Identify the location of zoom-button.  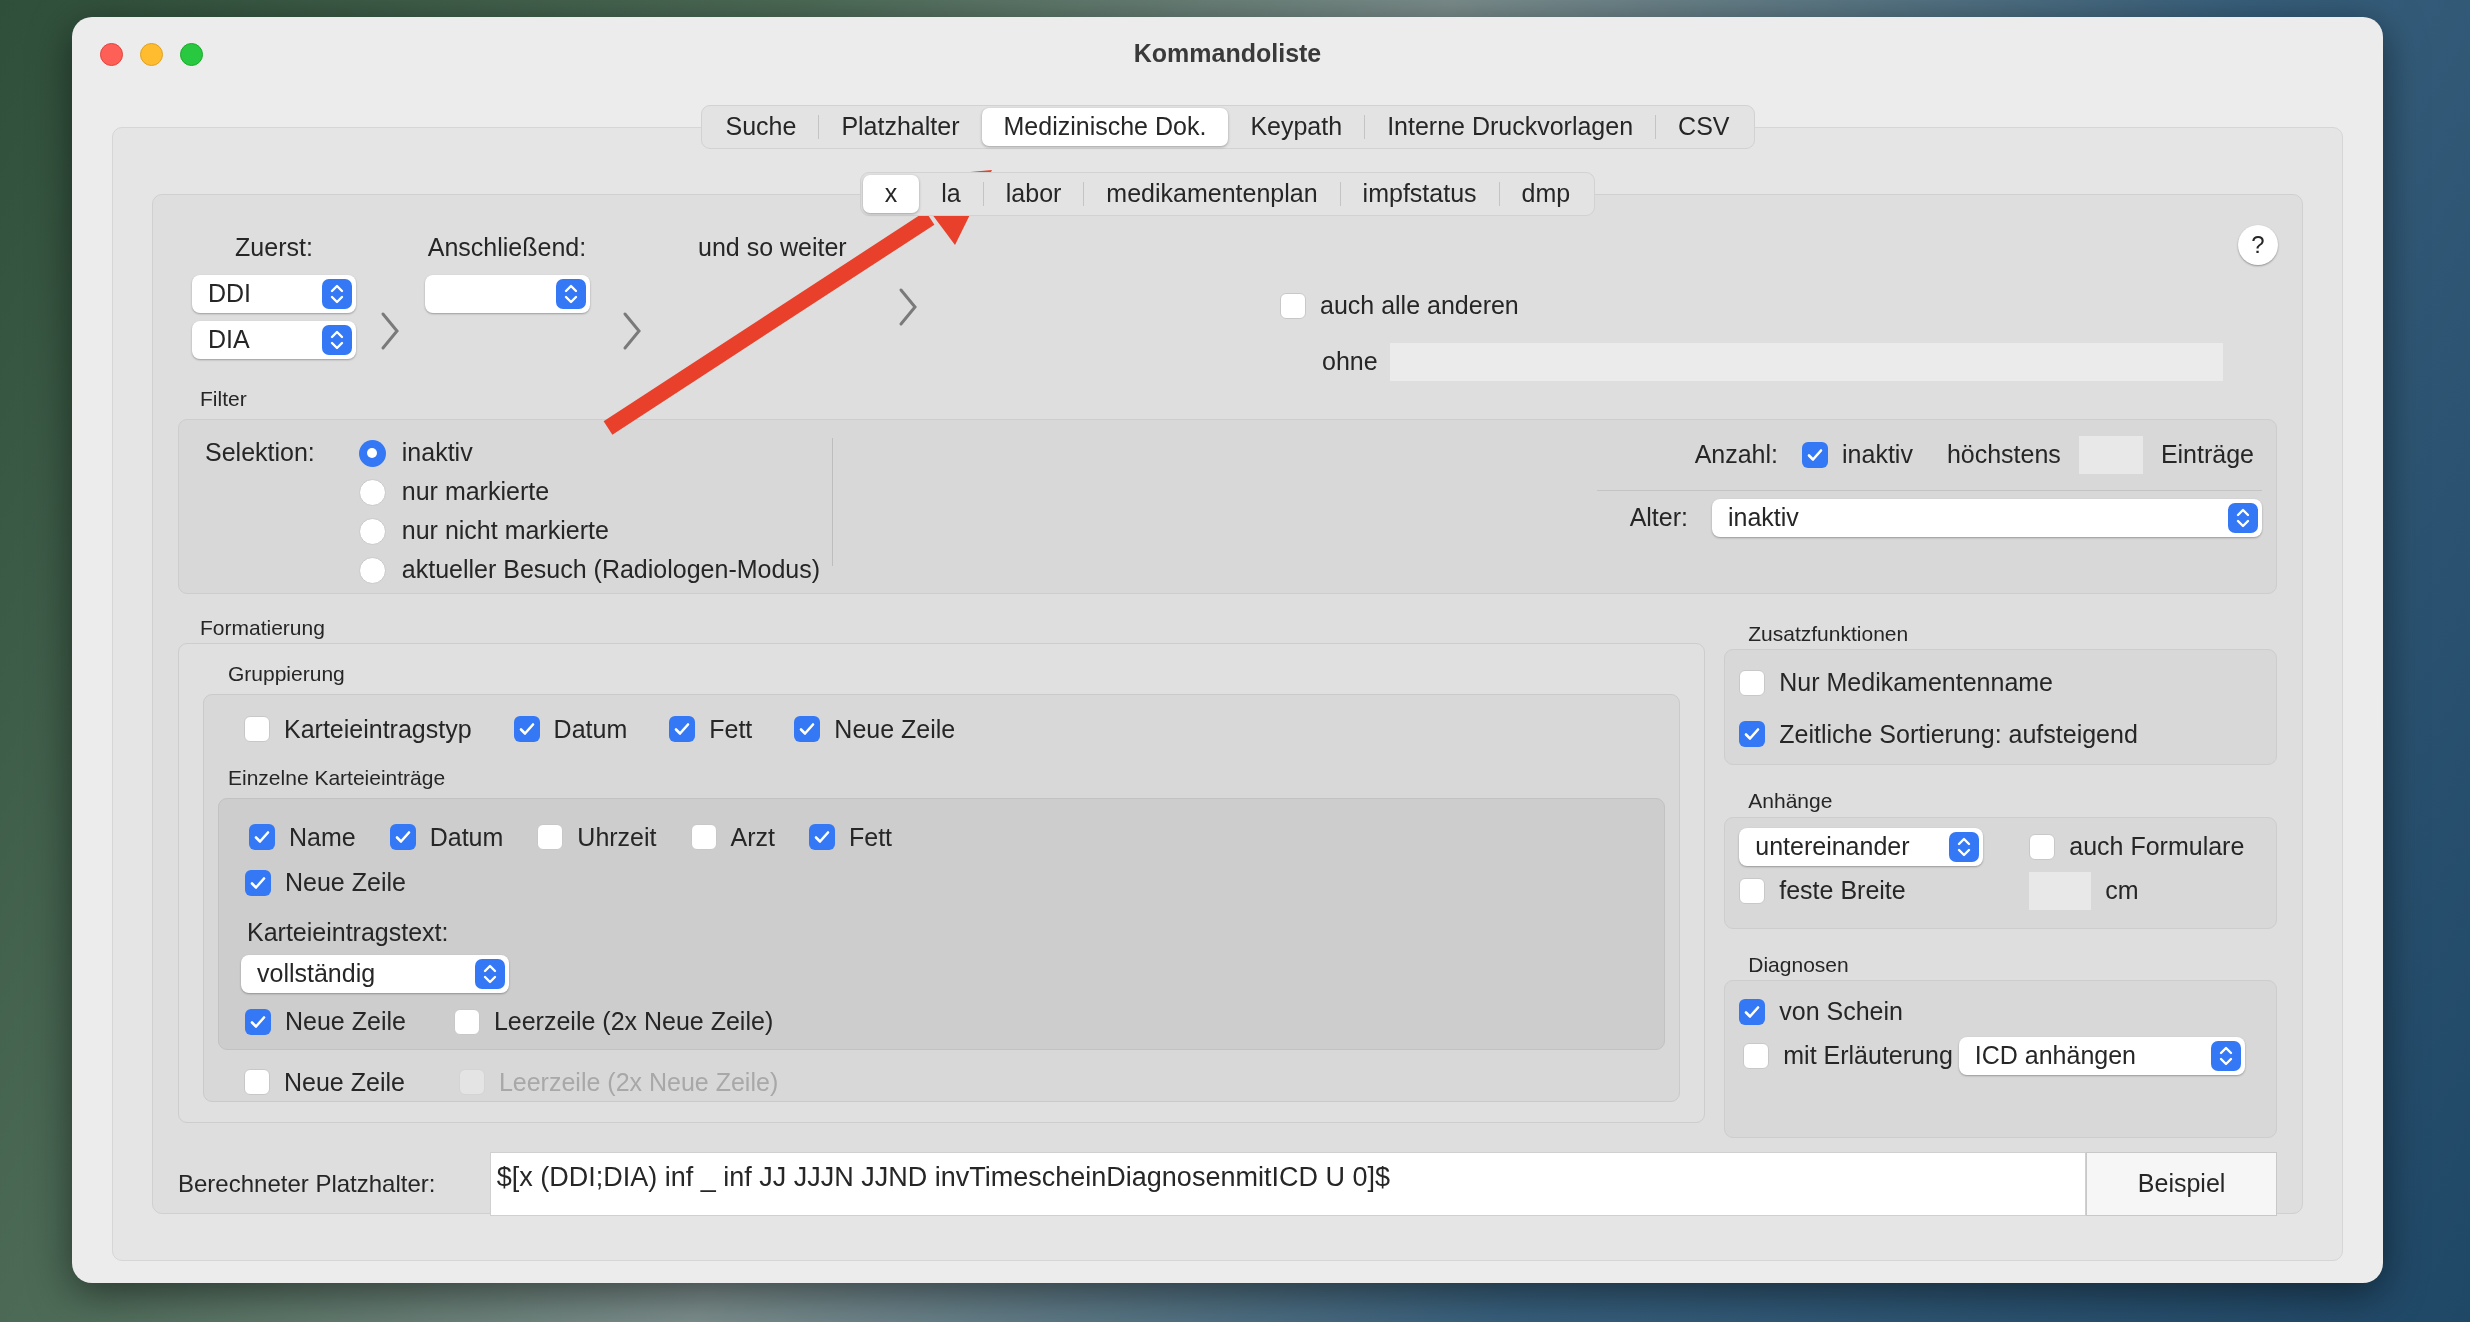
(191, 54).